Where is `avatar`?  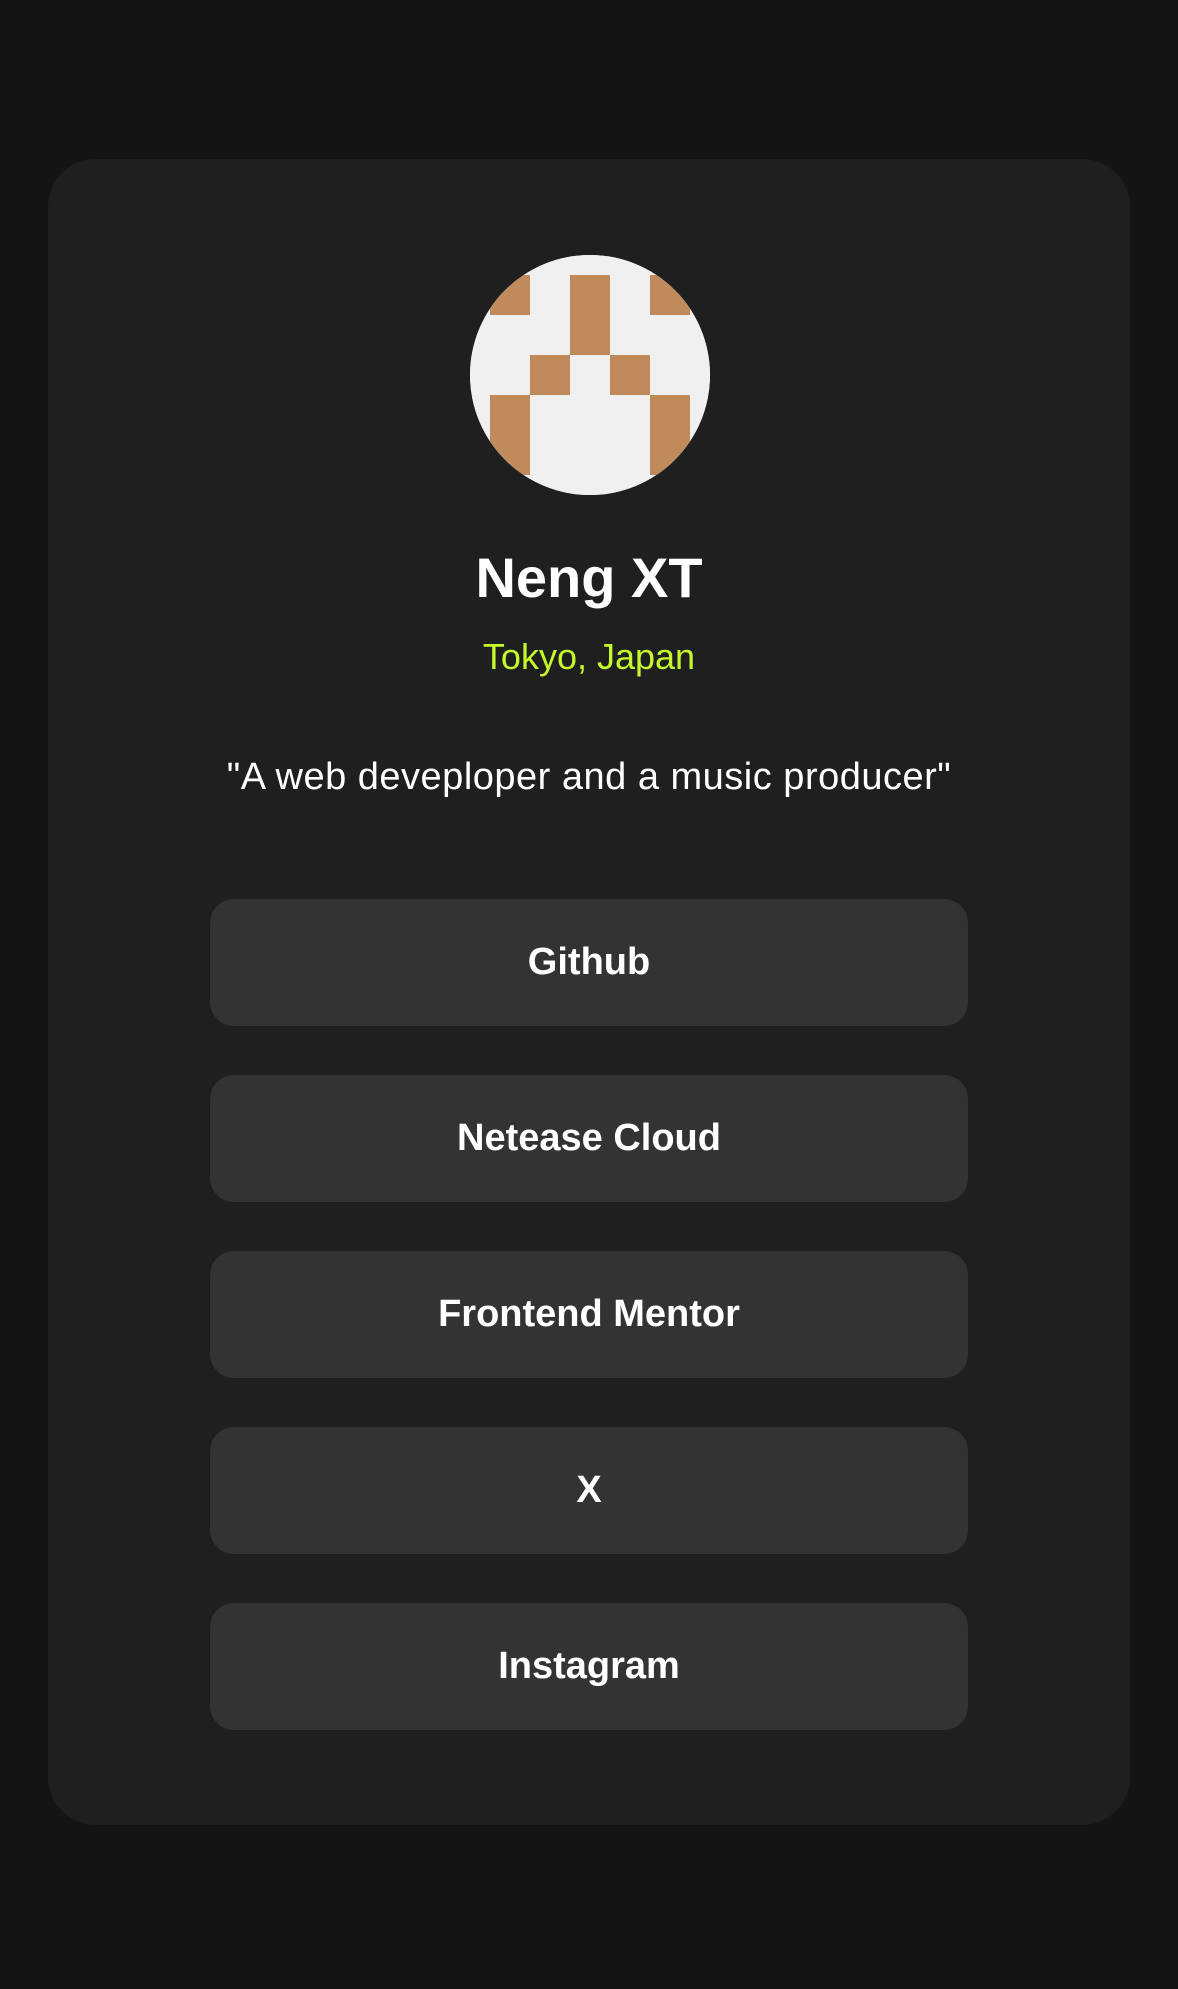 avatar is located at coordinates (590, 375).